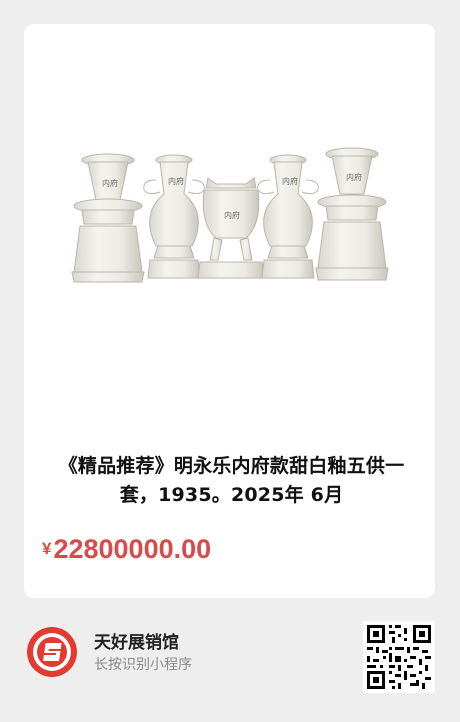 This screenshot has width=460, height=722. I want to click on currency-symbol: ¥, so click(47, 548).